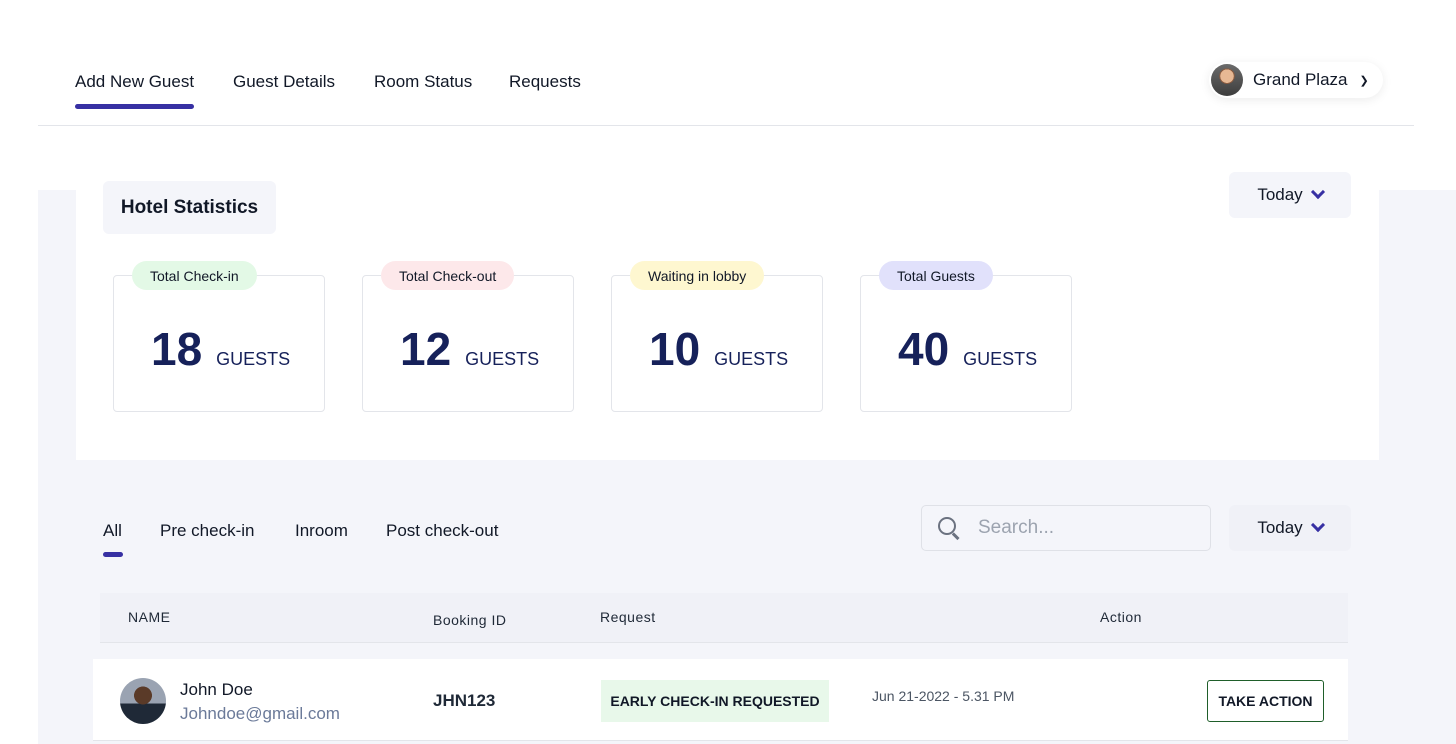  I want to click on chevron-down-icon: ❯, so click(1364, 80).